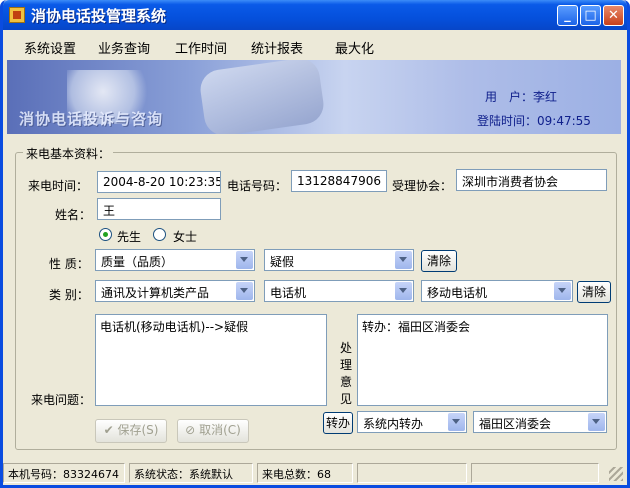 This screenshot has height=488, width=630. Describe the element at coordinates (105, 234) in the screenshot. I see `gender-male-radio` at that location.